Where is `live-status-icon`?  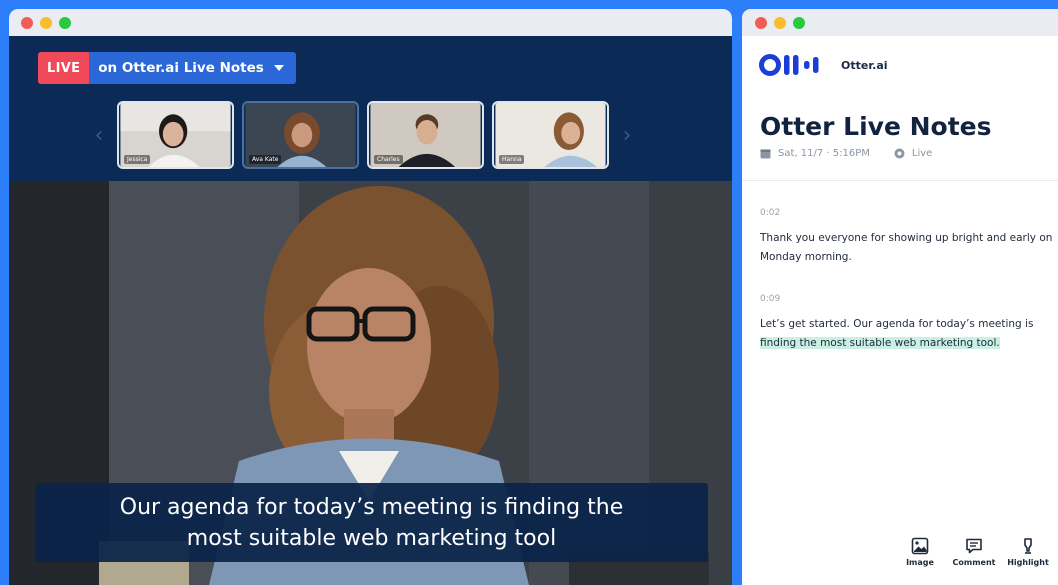 live-status-icon is located at coordinates (899, 153).